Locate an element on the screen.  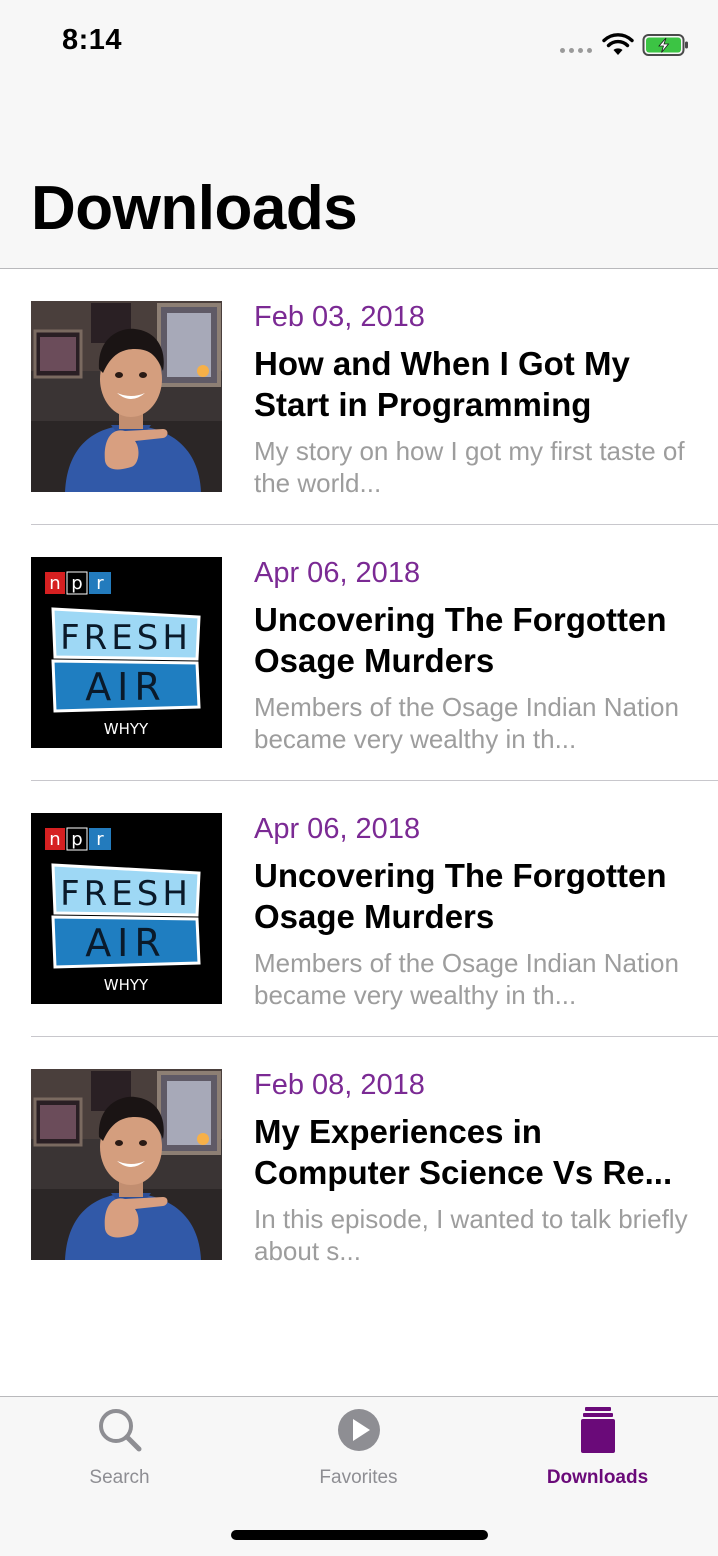
tab-downloads: Downloads is located at coordinates (597, 1450).